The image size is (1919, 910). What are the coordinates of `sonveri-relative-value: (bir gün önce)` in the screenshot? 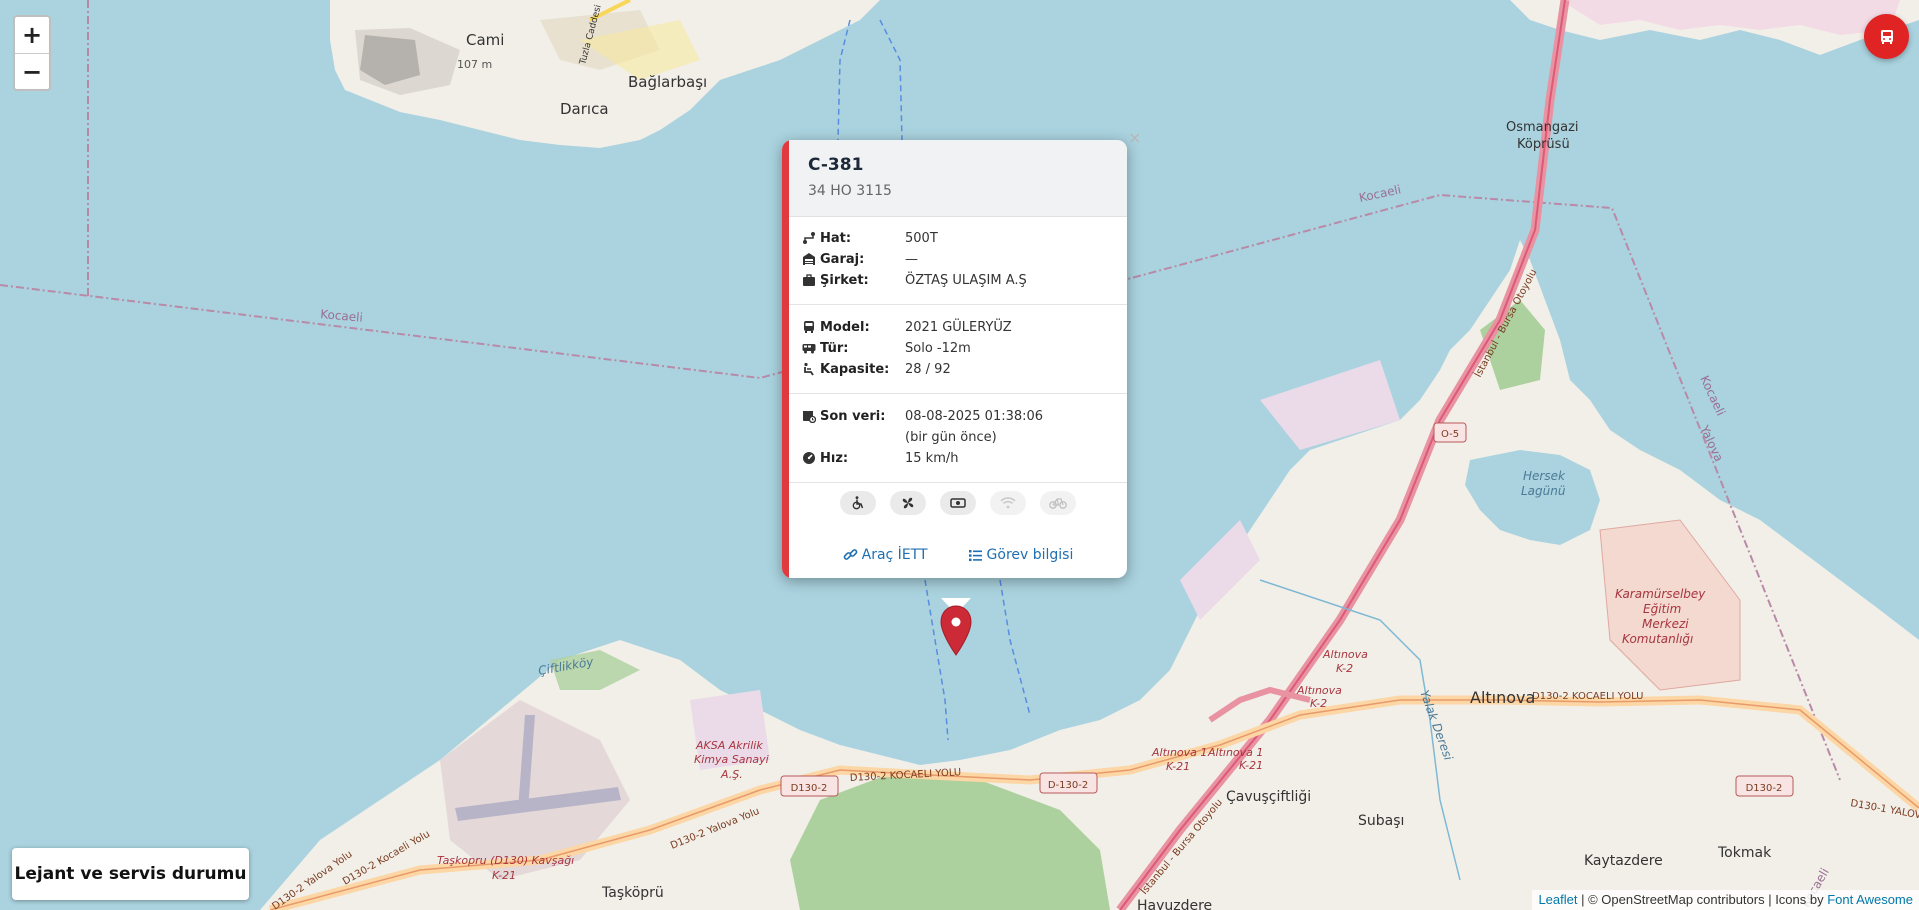 It's located at (951, 437).